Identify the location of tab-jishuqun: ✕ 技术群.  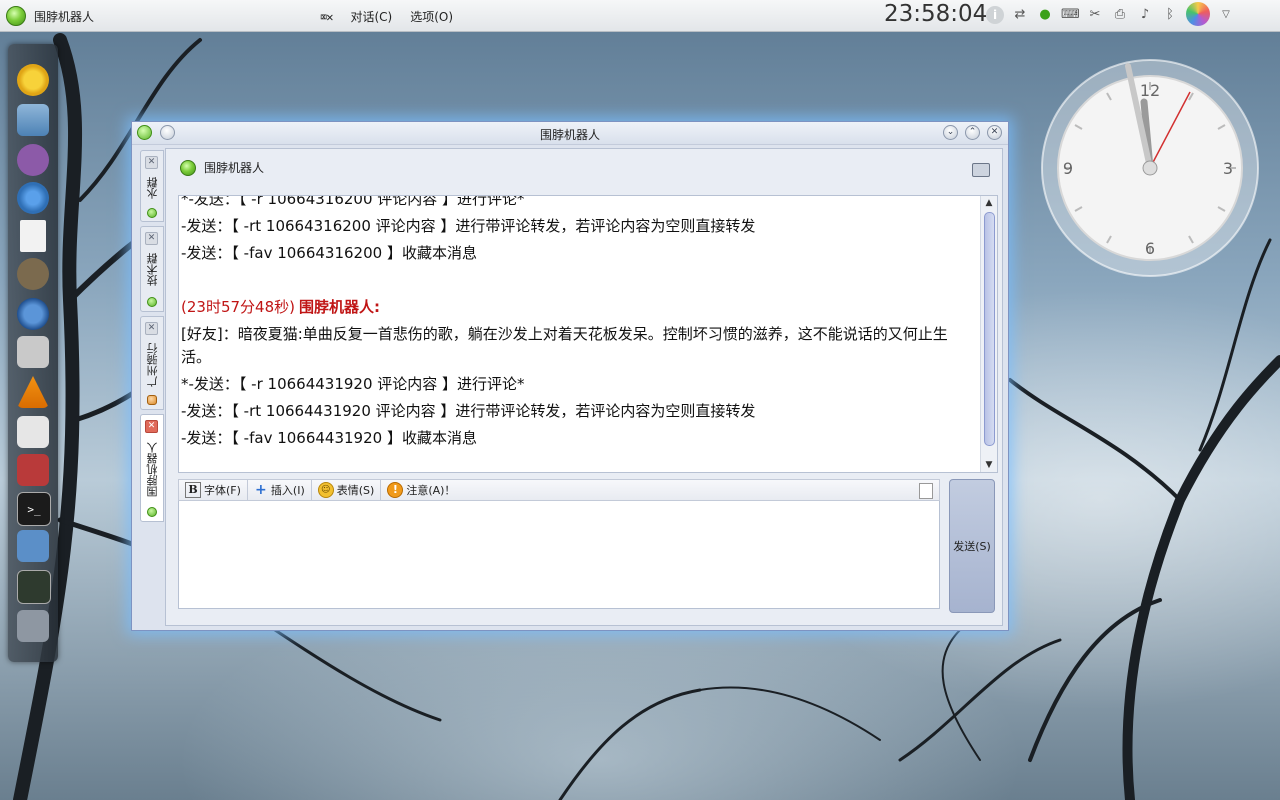
(152, 269).